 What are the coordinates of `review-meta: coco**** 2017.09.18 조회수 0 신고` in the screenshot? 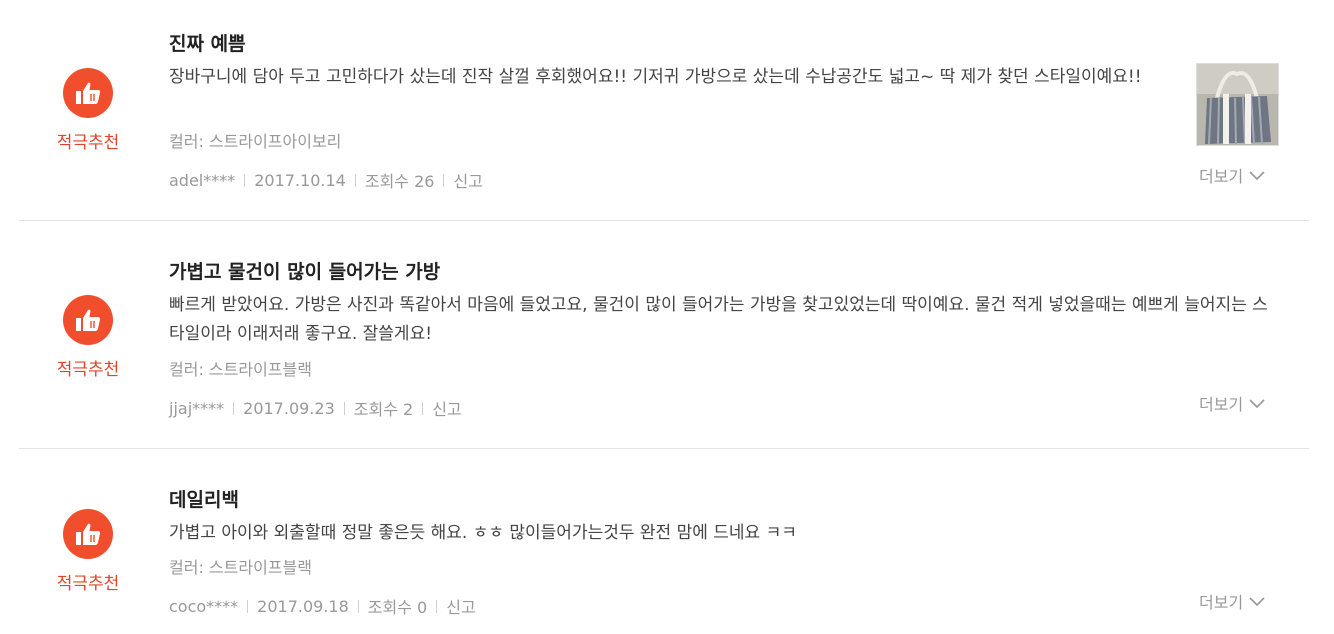 It's located at (322, 606).